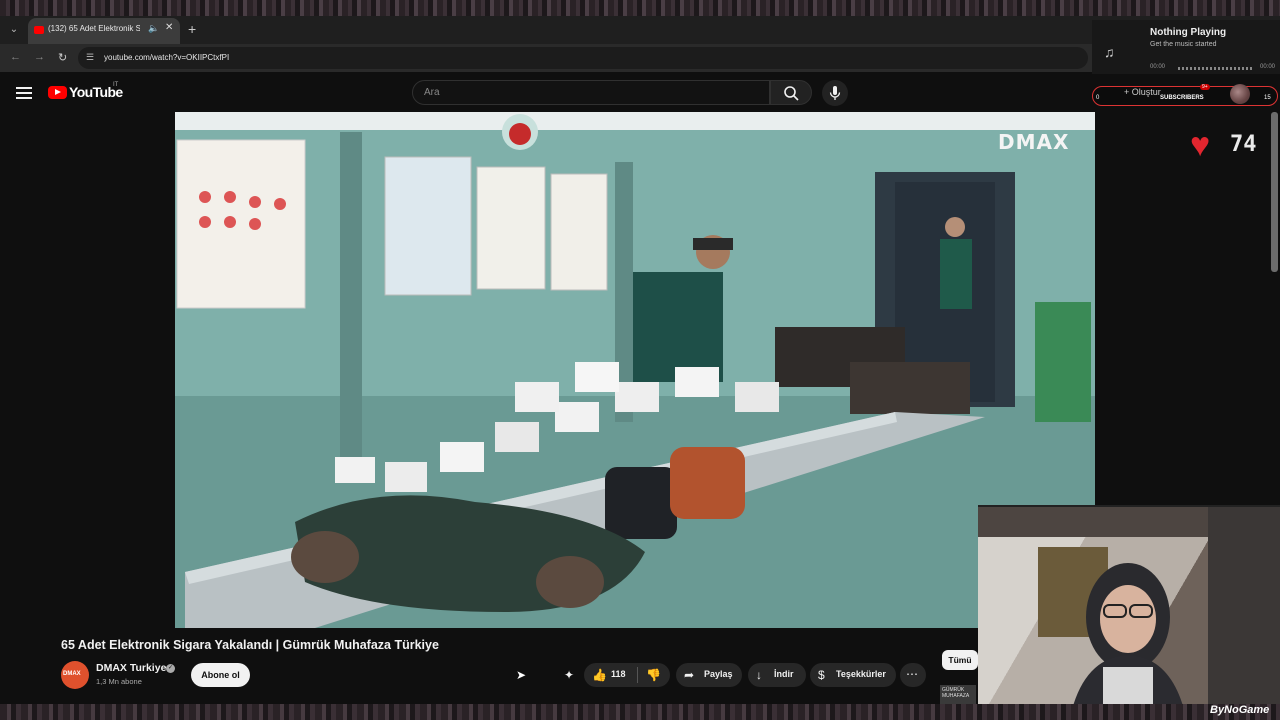 The image size is (1280, 720). What do you see at coordinates (640, 712) in the screenshot?
I see `stream-frame-bottom` at bounding box center [640, 712].